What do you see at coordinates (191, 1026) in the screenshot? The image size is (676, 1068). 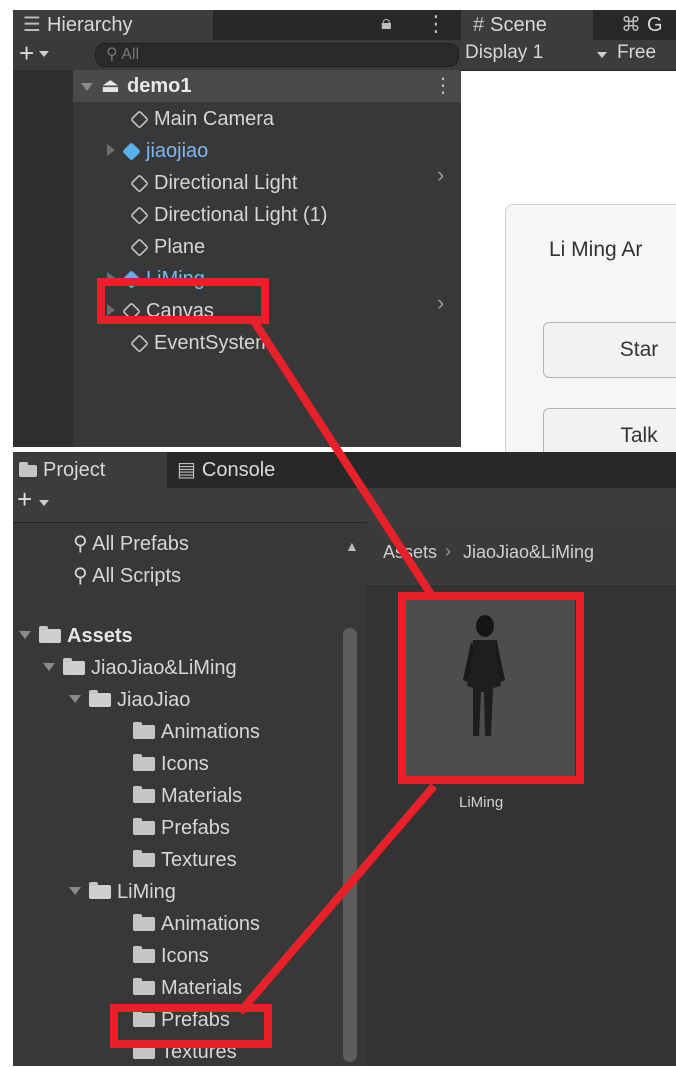 I see `annotation-box-prefabs-folder` at bounding box center [191, 1026].